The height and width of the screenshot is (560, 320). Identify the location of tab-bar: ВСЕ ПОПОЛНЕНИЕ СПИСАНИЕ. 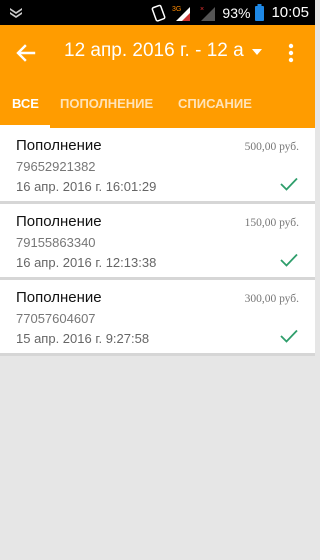
(157, 104).